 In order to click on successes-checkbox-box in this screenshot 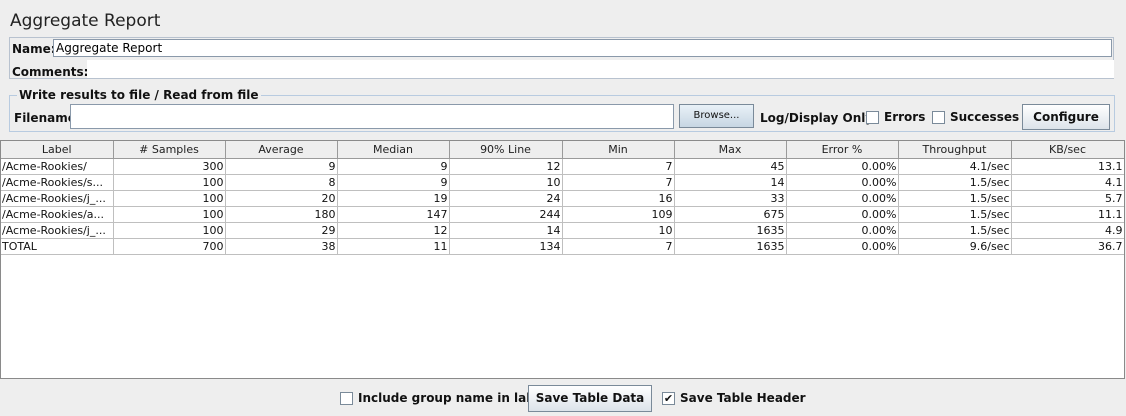, I will do `click(938, 117)`.